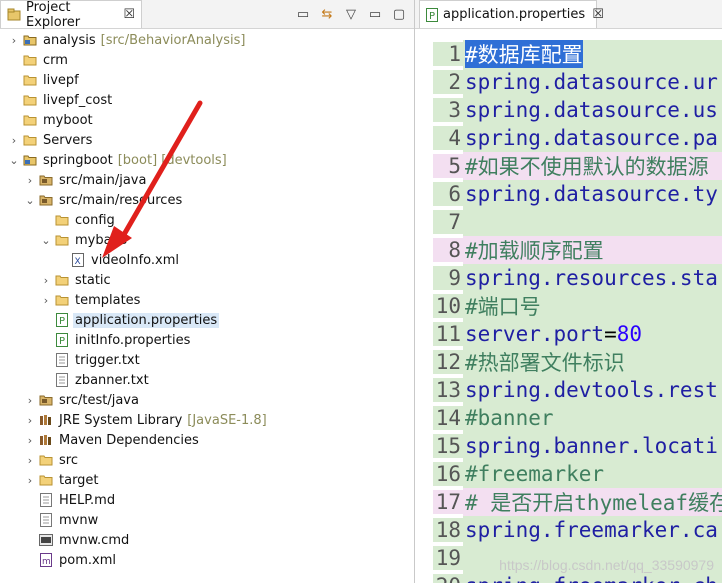 Image resolution: width=722 pixels, height=583 pixels. I want to click on code-text: #如果不使用默认的数据源 （co, so click(592, 166).